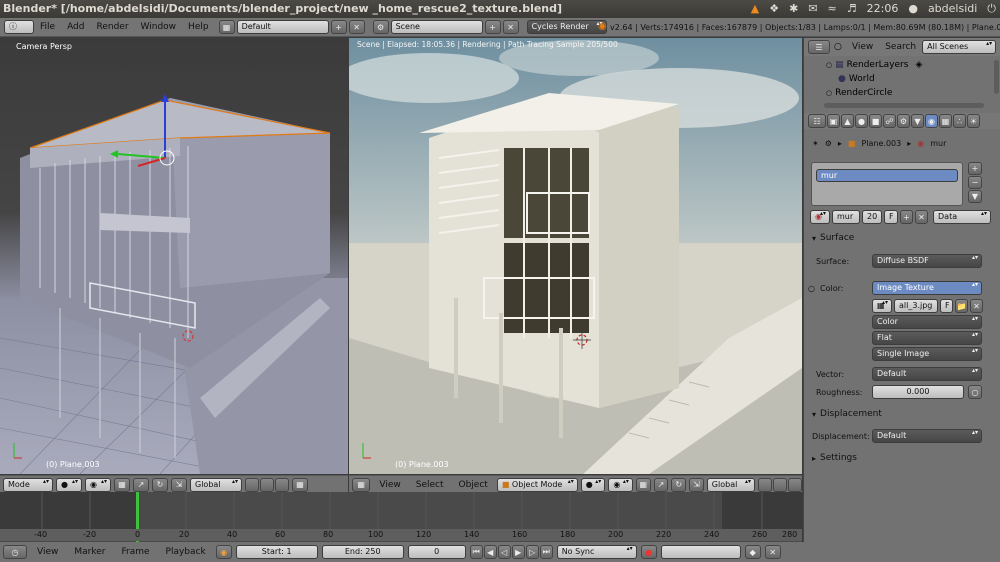 This screenshot has width=1000, height=562. Describe the element at coordinates (772, 552) in the screenshot. I see `delete-keyframe-icon: ✕` at that location.